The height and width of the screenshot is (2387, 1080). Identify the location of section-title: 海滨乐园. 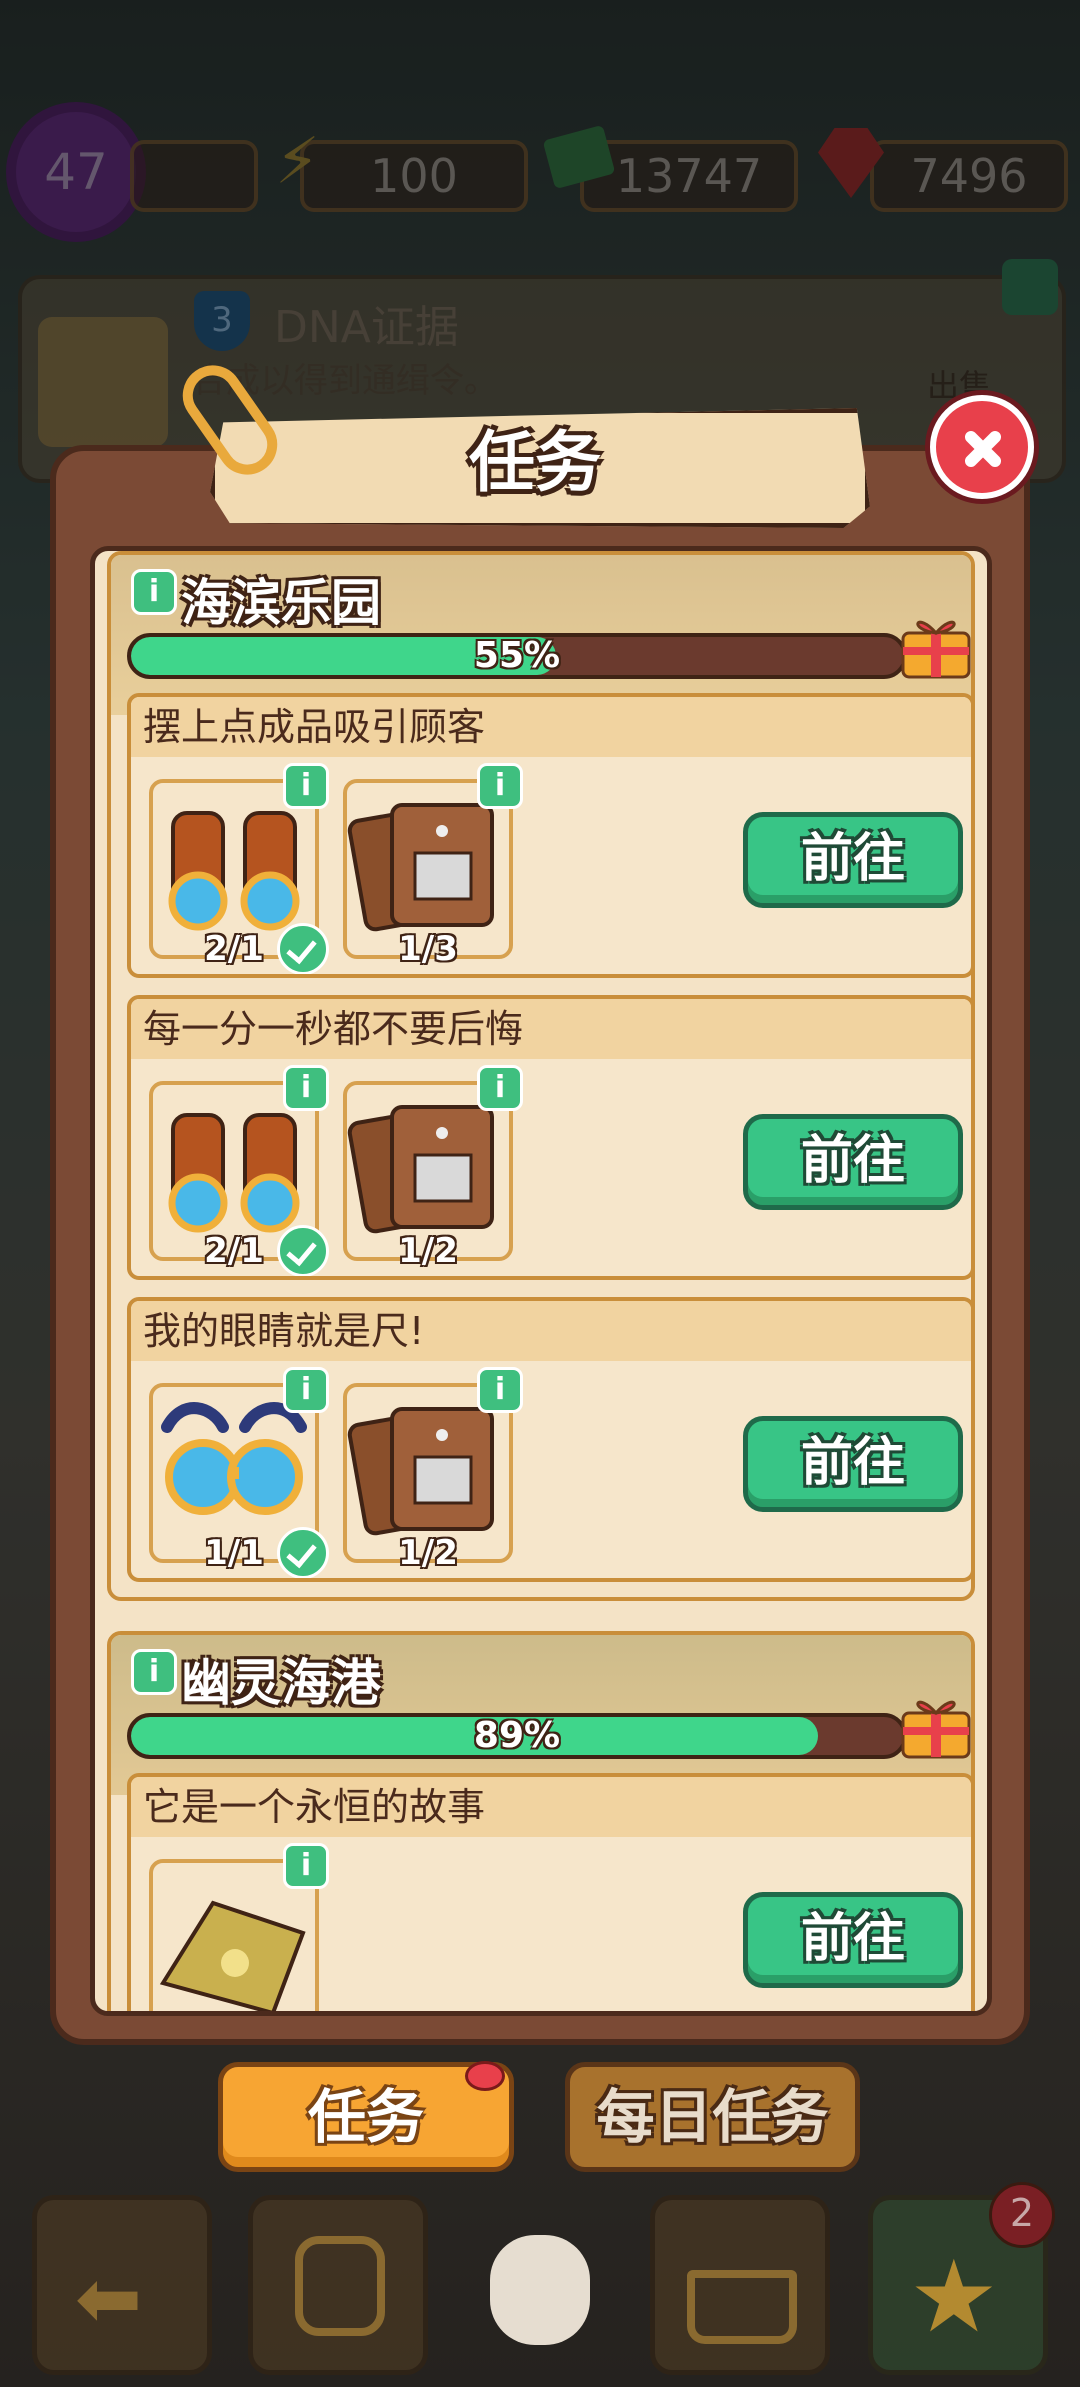
(281, 603).